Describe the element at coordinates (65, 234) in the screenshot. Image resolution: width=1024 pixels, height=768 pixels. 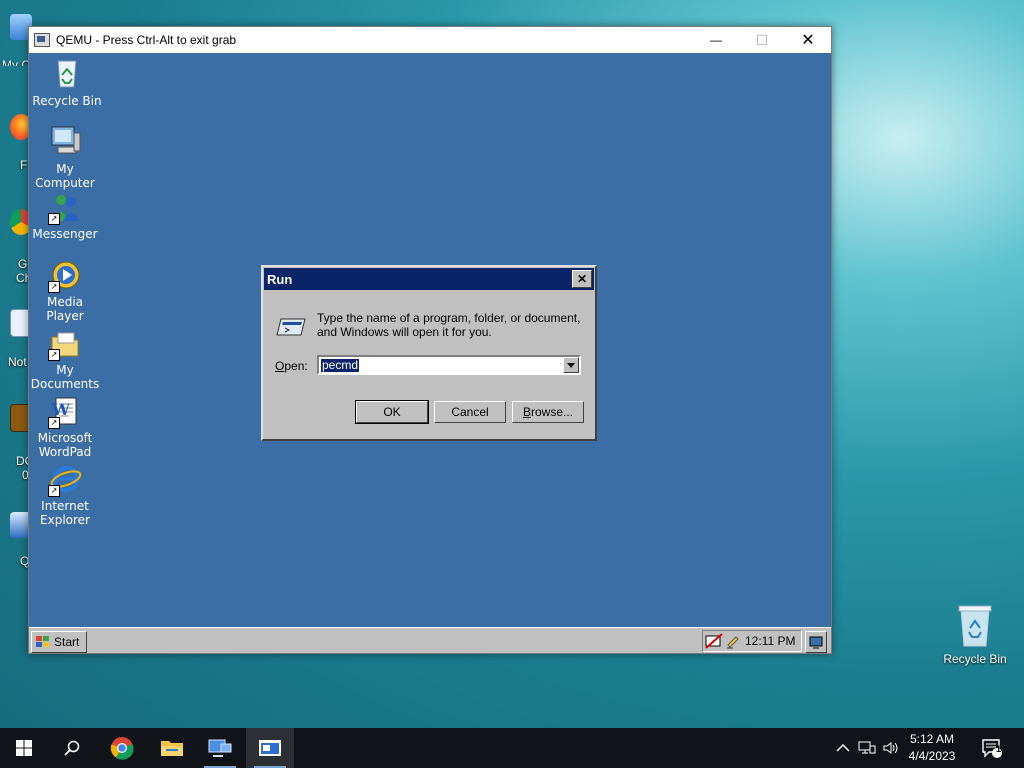
I see `guest-icon-label: Messenger` at that location.